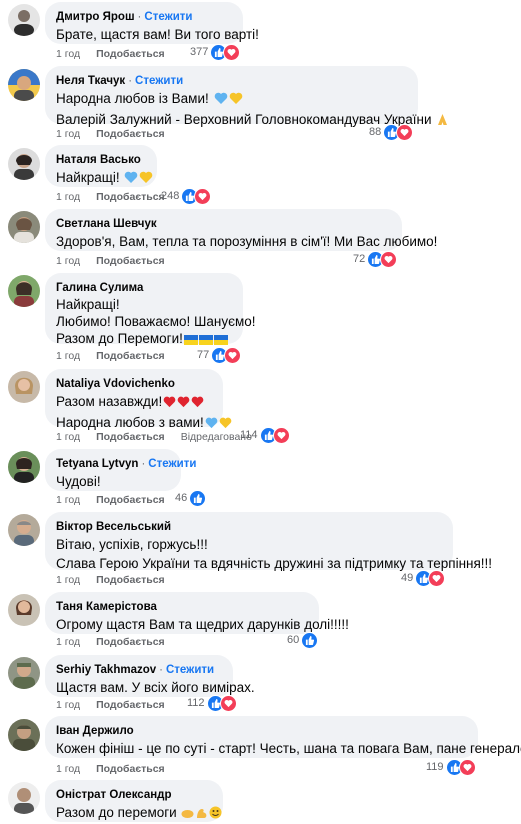  Describe the element at coordinates (115, 384) in the screenshot. I see `author-name: Nataliya Vdovichenko` at that location.